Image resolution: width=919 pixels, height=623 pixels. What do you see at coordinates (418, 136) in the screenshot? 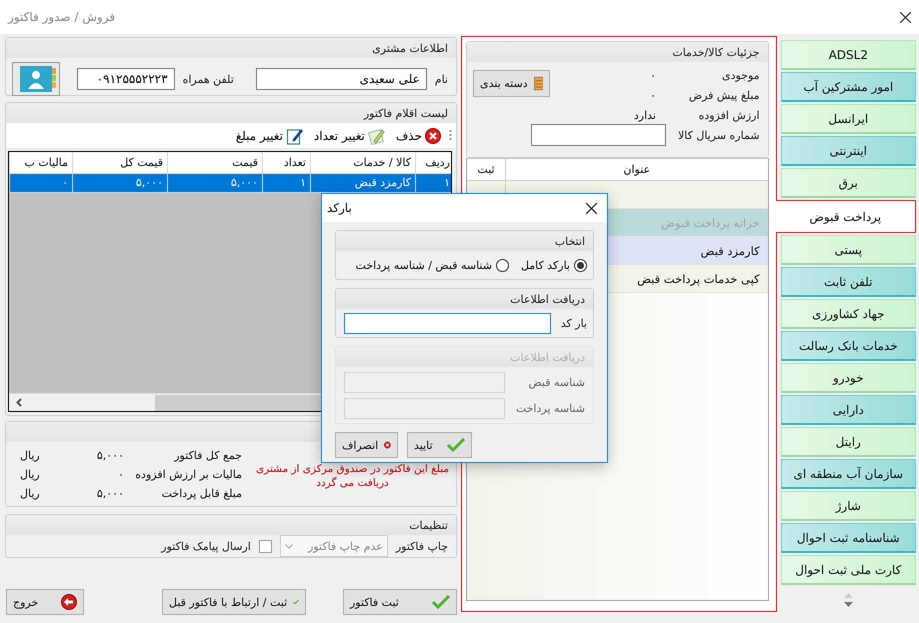
I see `toolbar-button: حذف` at bounding box center [418, 136].